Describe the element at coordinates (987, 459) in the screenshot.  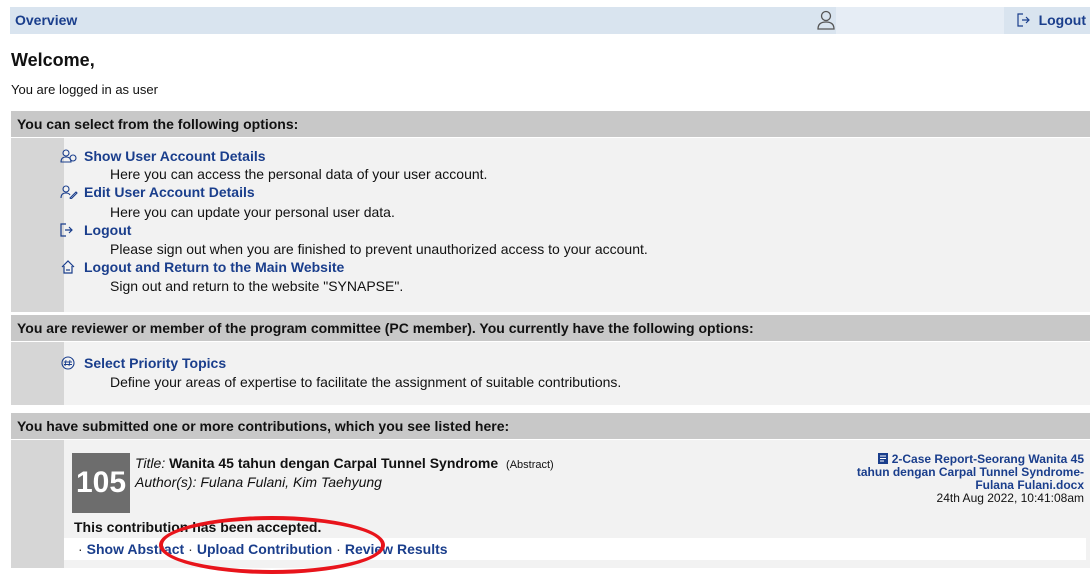
I see `file-name-line: 2-Case Report-Seorang Wanita 45` at that location.